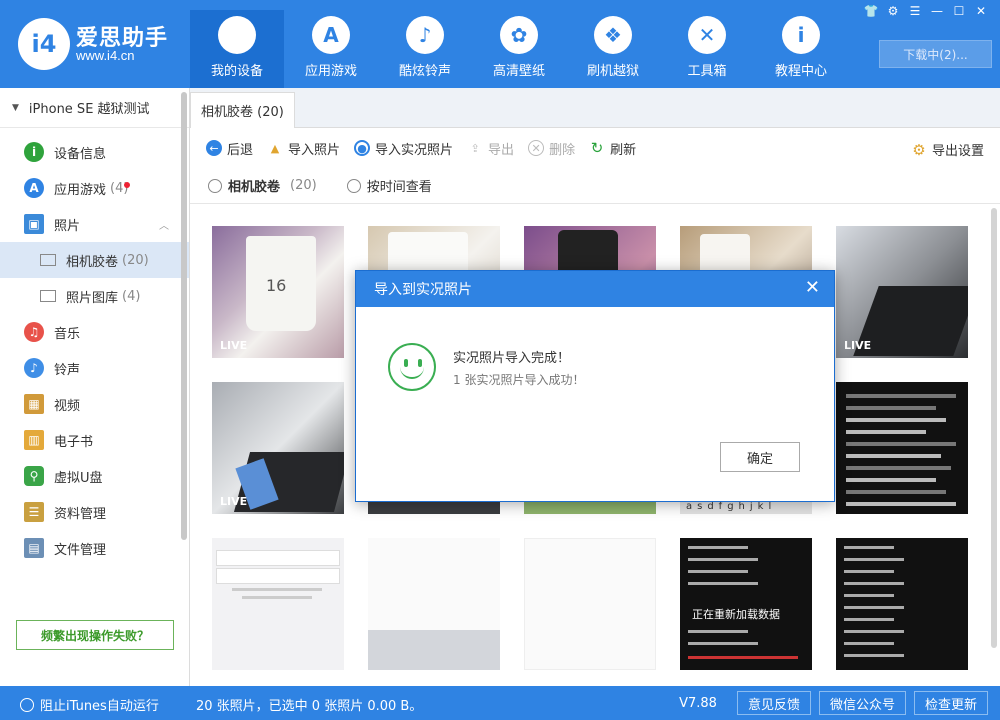  Describe the element at coordinates (736, 614) in the screenshot. I see `reload-text: 正在重新加载数据` at that location.